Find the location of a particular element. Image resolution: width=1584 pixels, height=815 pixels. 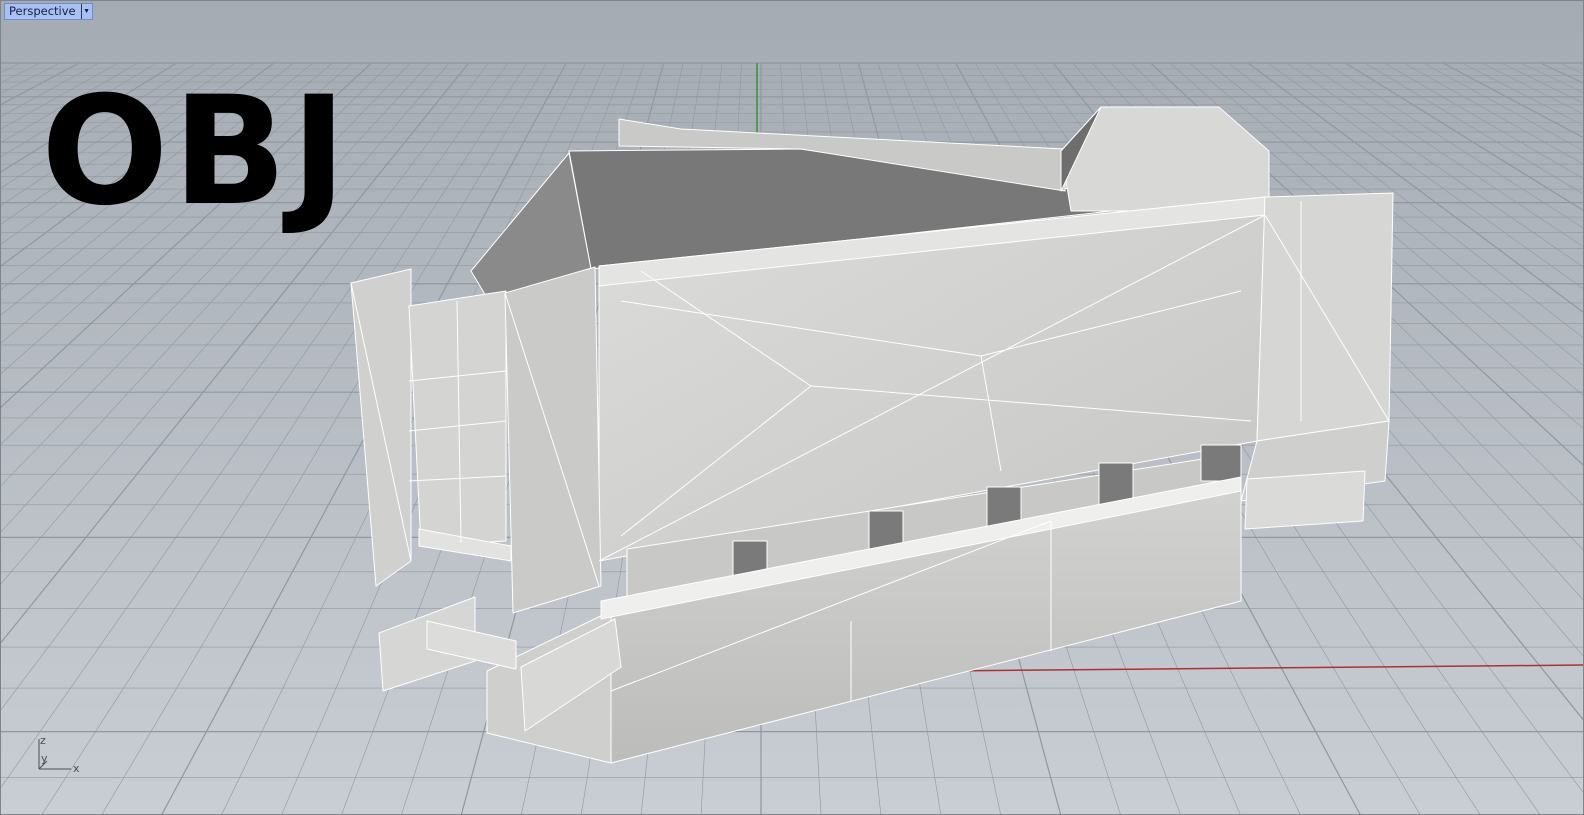

axis-y-label: y is located at coordinates (44, 758).